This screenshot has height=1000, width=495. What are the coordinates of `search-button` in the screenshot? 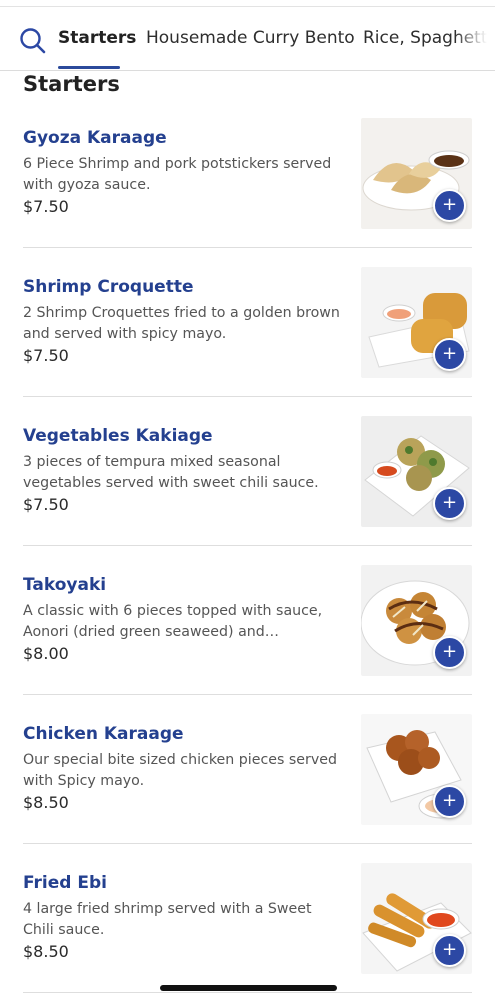 It's located at (33, 41).